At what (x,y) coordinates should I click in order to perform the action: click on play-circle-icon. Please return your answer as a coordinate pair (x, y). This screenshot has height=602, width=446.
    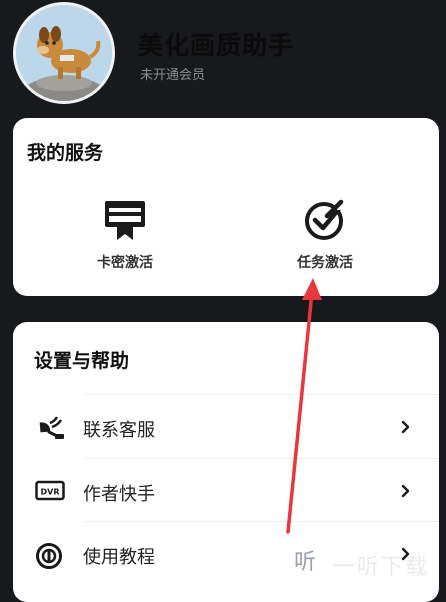
    Looking at the image, I should click on (49, 556).